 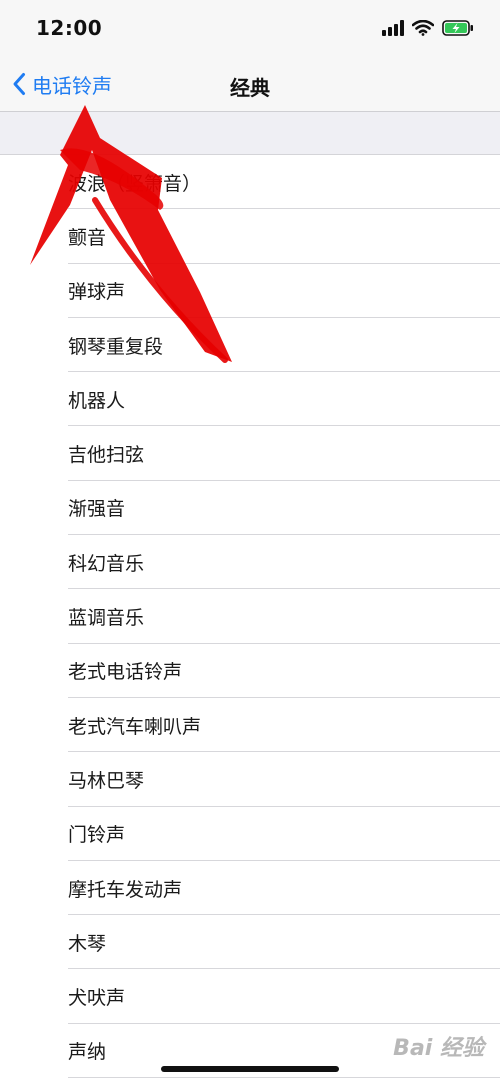 I want to click on ringtone-label: 犬吠声, so click(x=97, y=998).